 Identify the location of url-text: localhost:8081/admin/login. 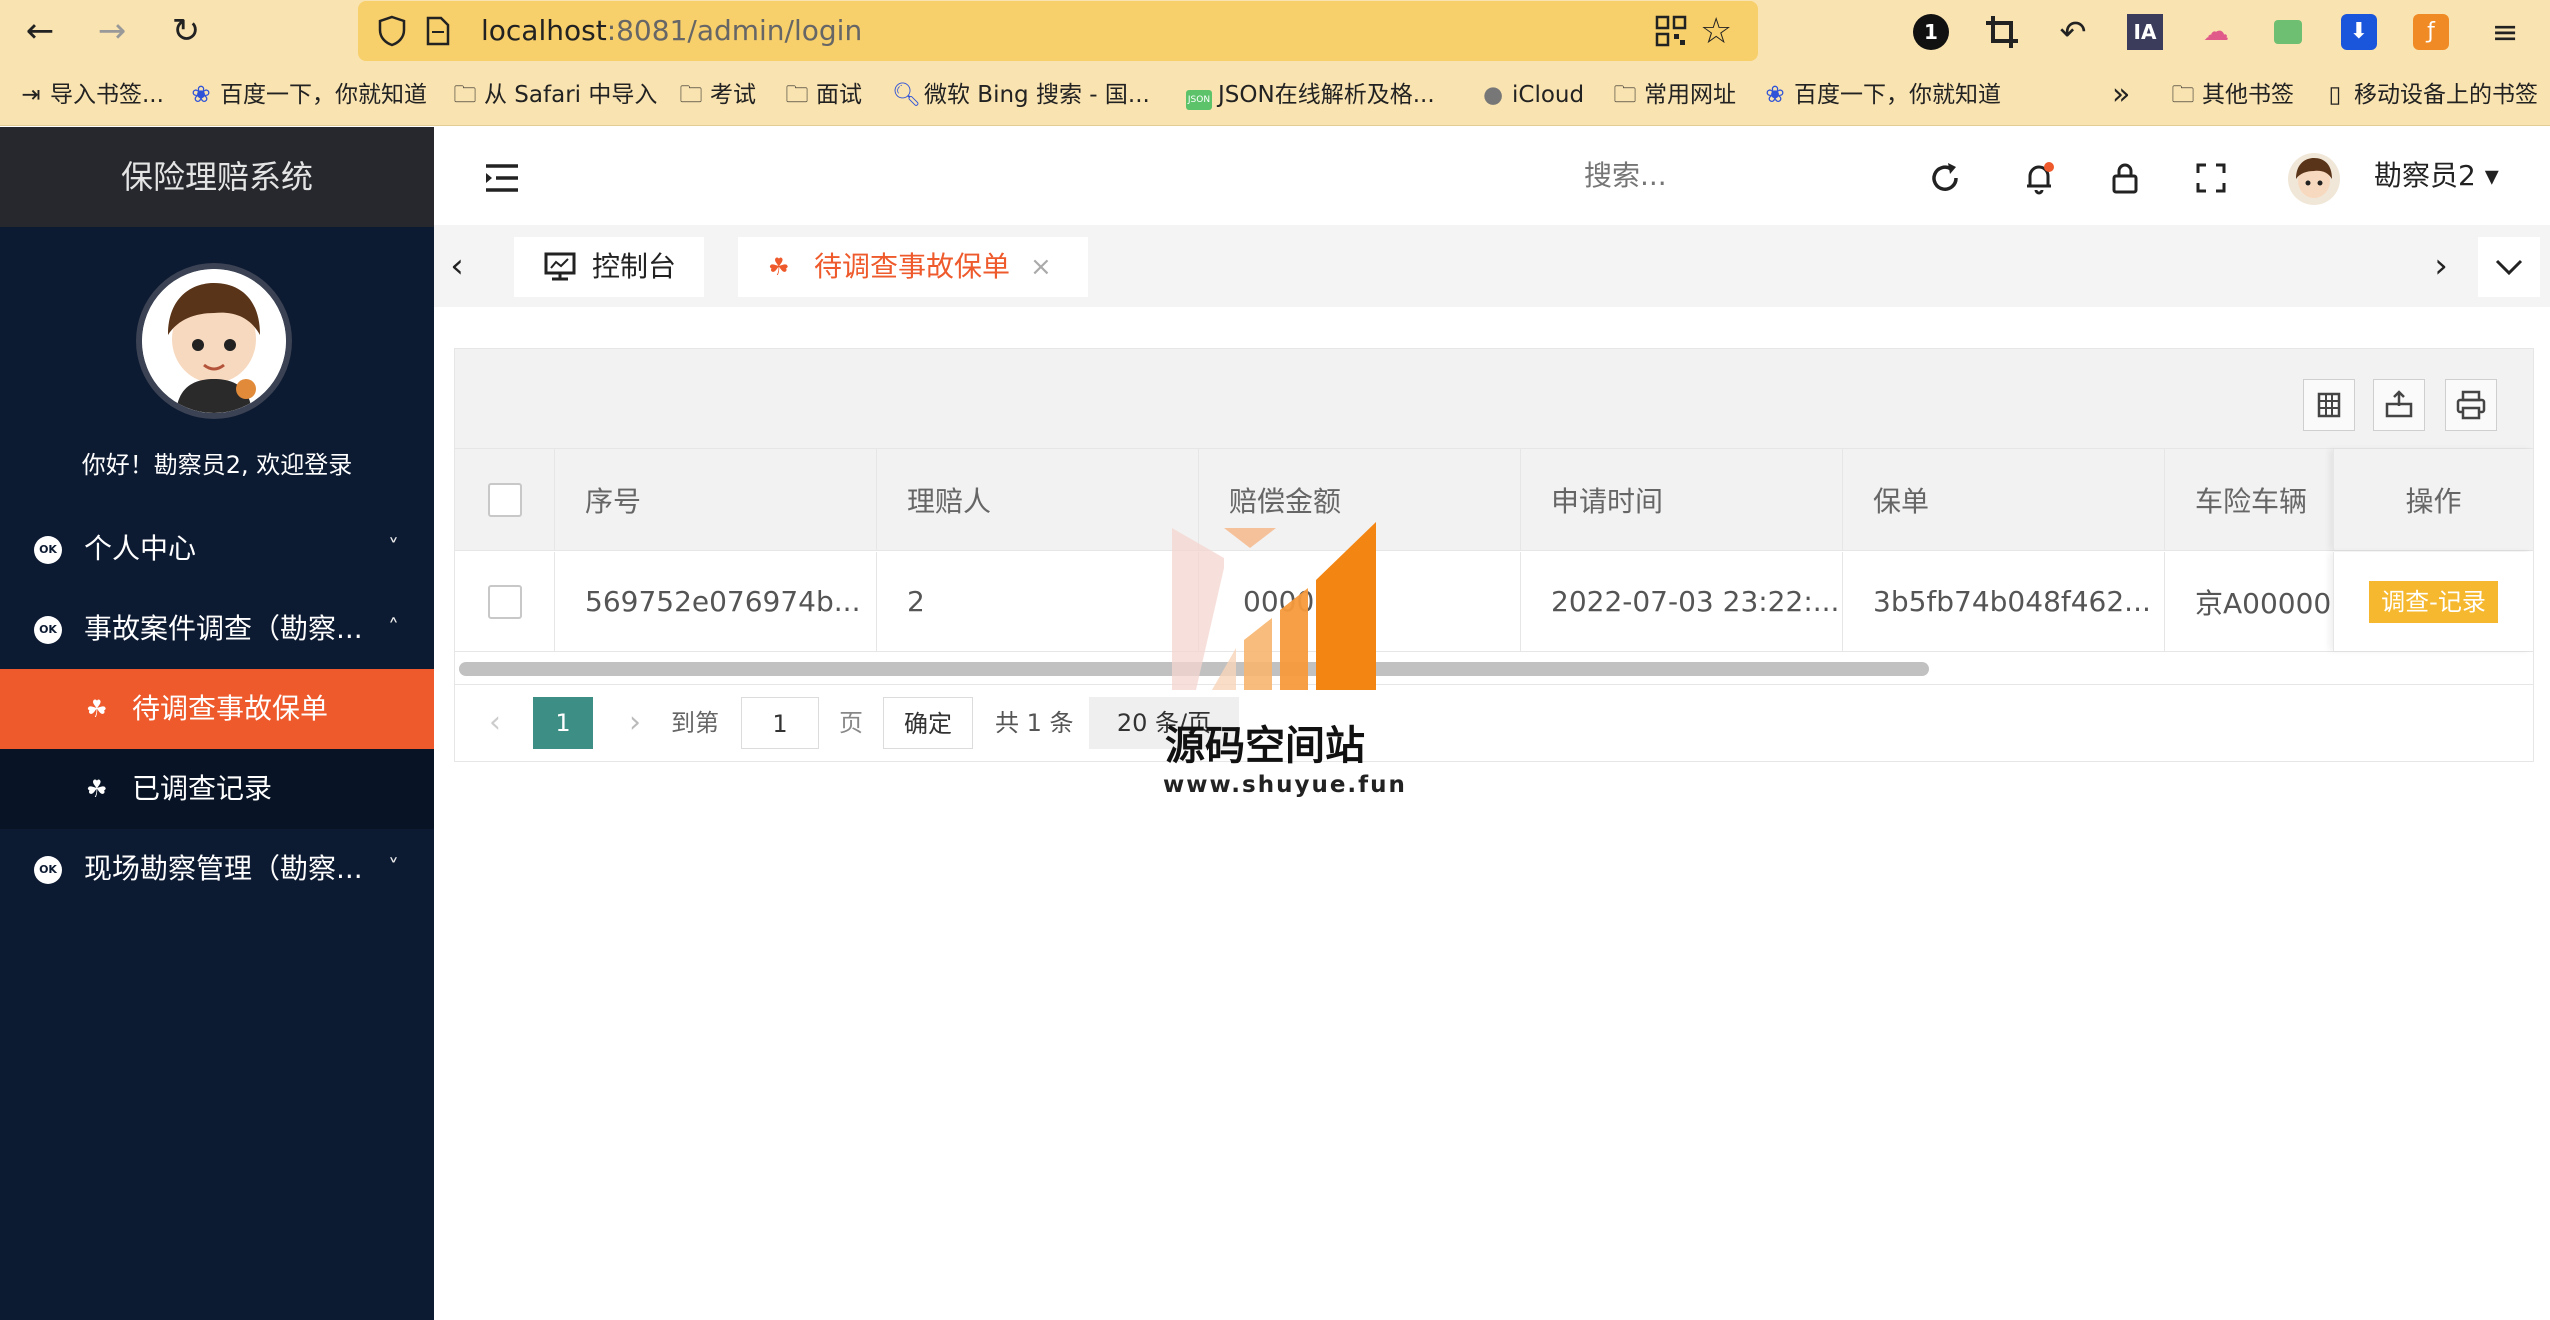
(671, 30).